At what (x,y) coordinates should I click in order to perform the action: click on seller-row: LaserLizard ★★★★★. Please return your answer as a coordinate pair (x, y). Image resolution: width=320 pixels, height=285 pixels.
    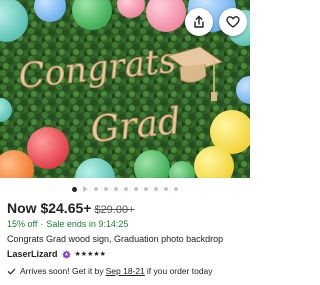
    Looking at the image, I should click on (56, 254).